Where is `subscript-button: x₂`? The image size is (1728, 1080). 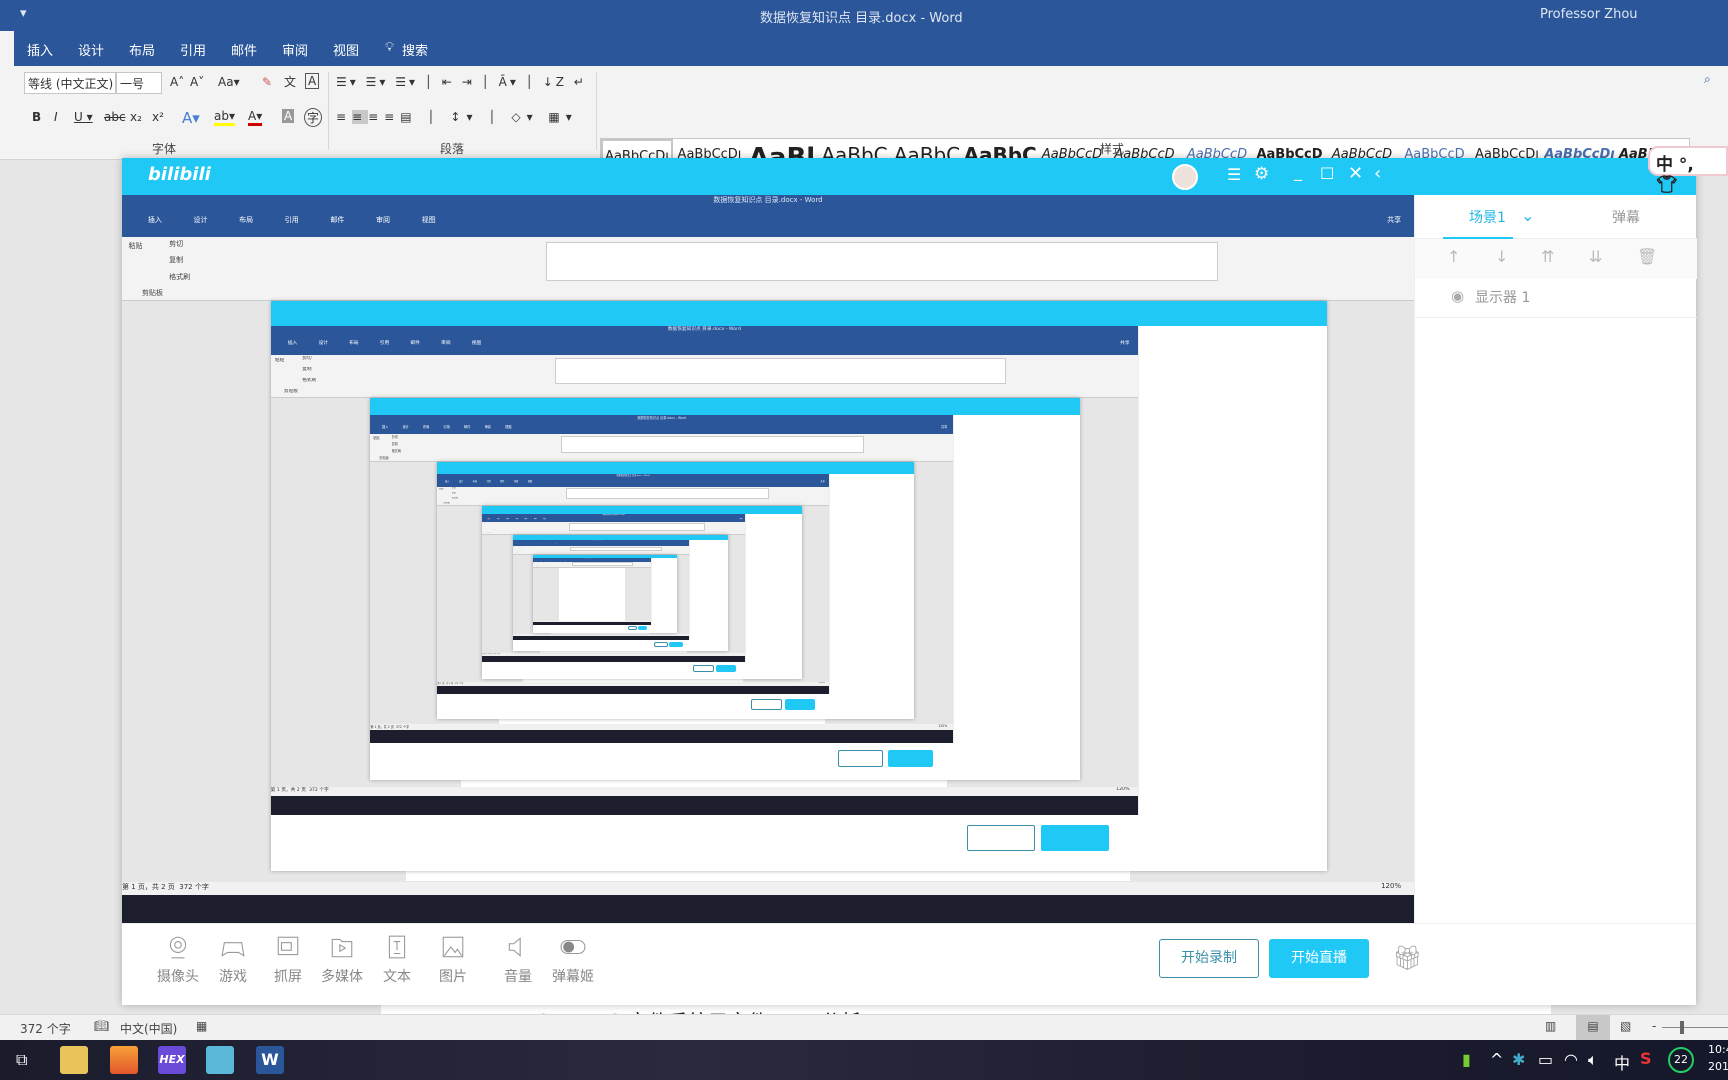 subscript-button: x₂ is located at coordinates (136, 117).